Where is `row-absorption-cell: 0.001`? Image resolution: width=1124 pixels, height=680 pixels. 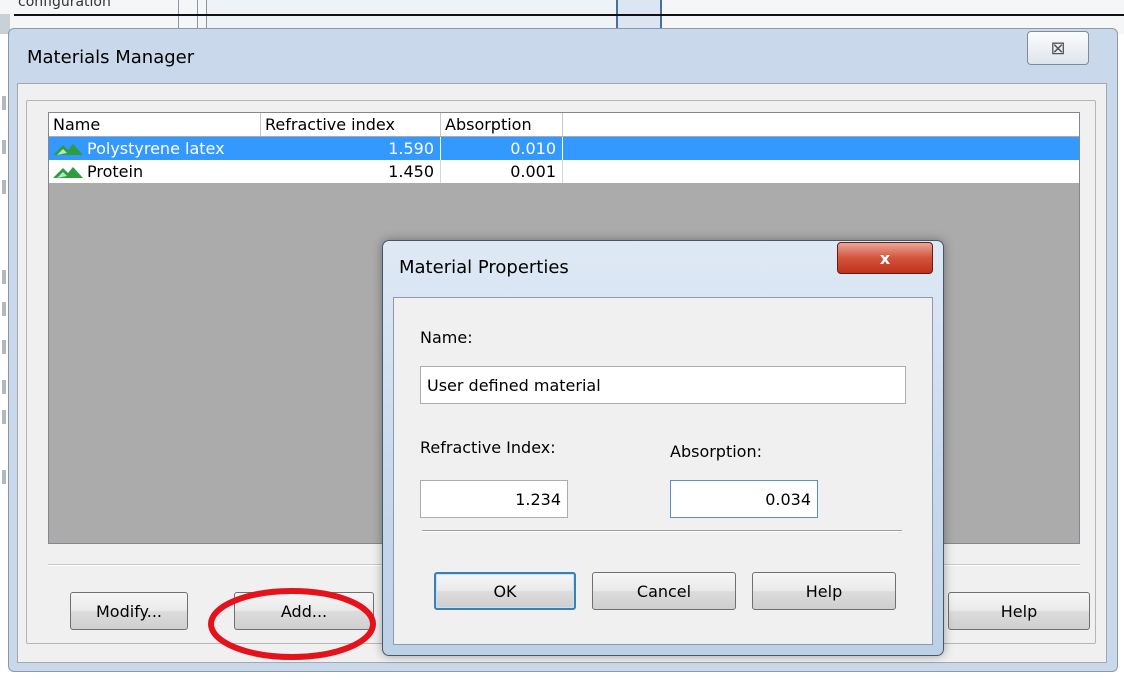
row-absorption-cell: 0.001 is located at coordinates (502, 171).